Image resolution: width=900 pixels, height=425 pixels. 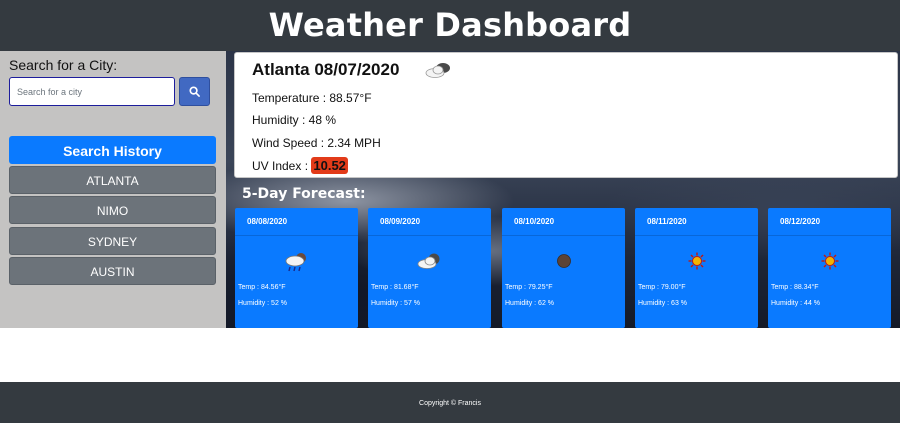 What do you see at coordinates (563, 261) in the screenshot?
I see `moon-icon` at bounding box center [563, 261].